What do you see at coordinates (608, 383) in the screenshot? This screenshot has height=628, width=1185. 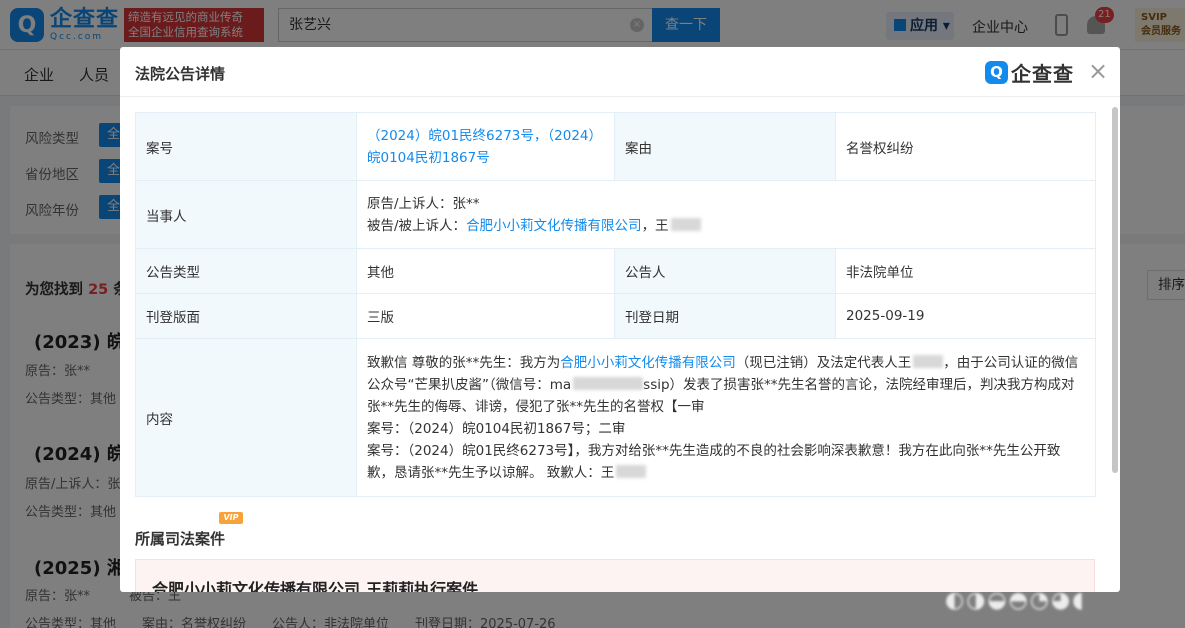 I see `redacted-wechat-id` at bounding box center [608, 383].